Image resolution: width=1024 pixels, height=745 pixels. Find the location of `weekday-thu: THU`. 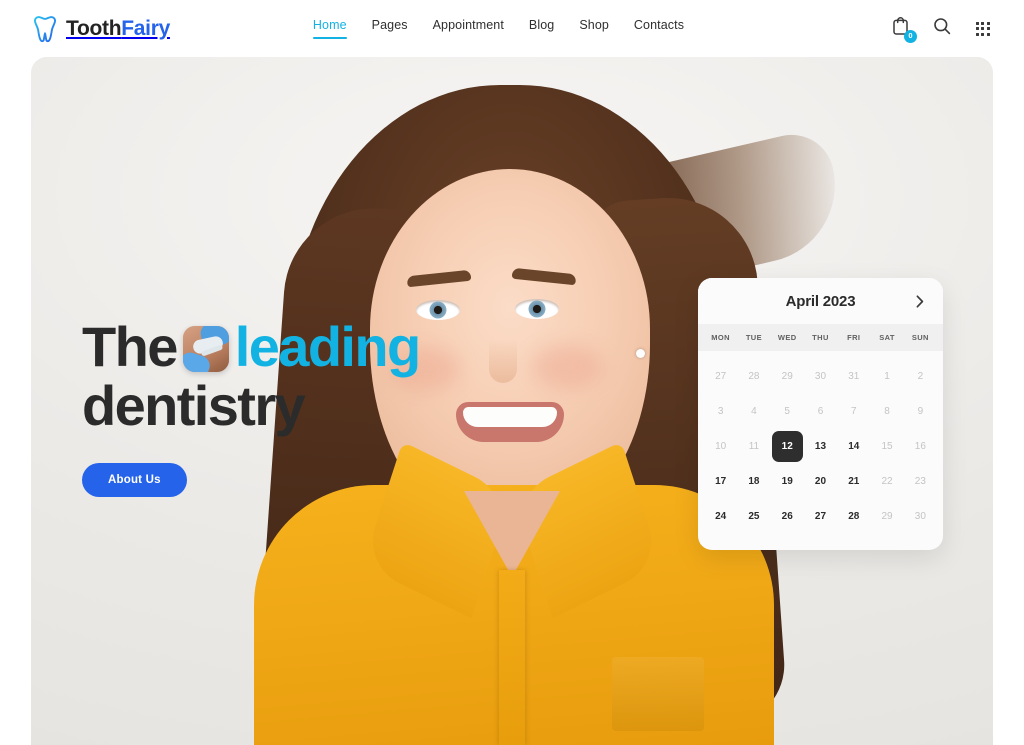

weekday-thu: THU is located at coordinates (820, 337).